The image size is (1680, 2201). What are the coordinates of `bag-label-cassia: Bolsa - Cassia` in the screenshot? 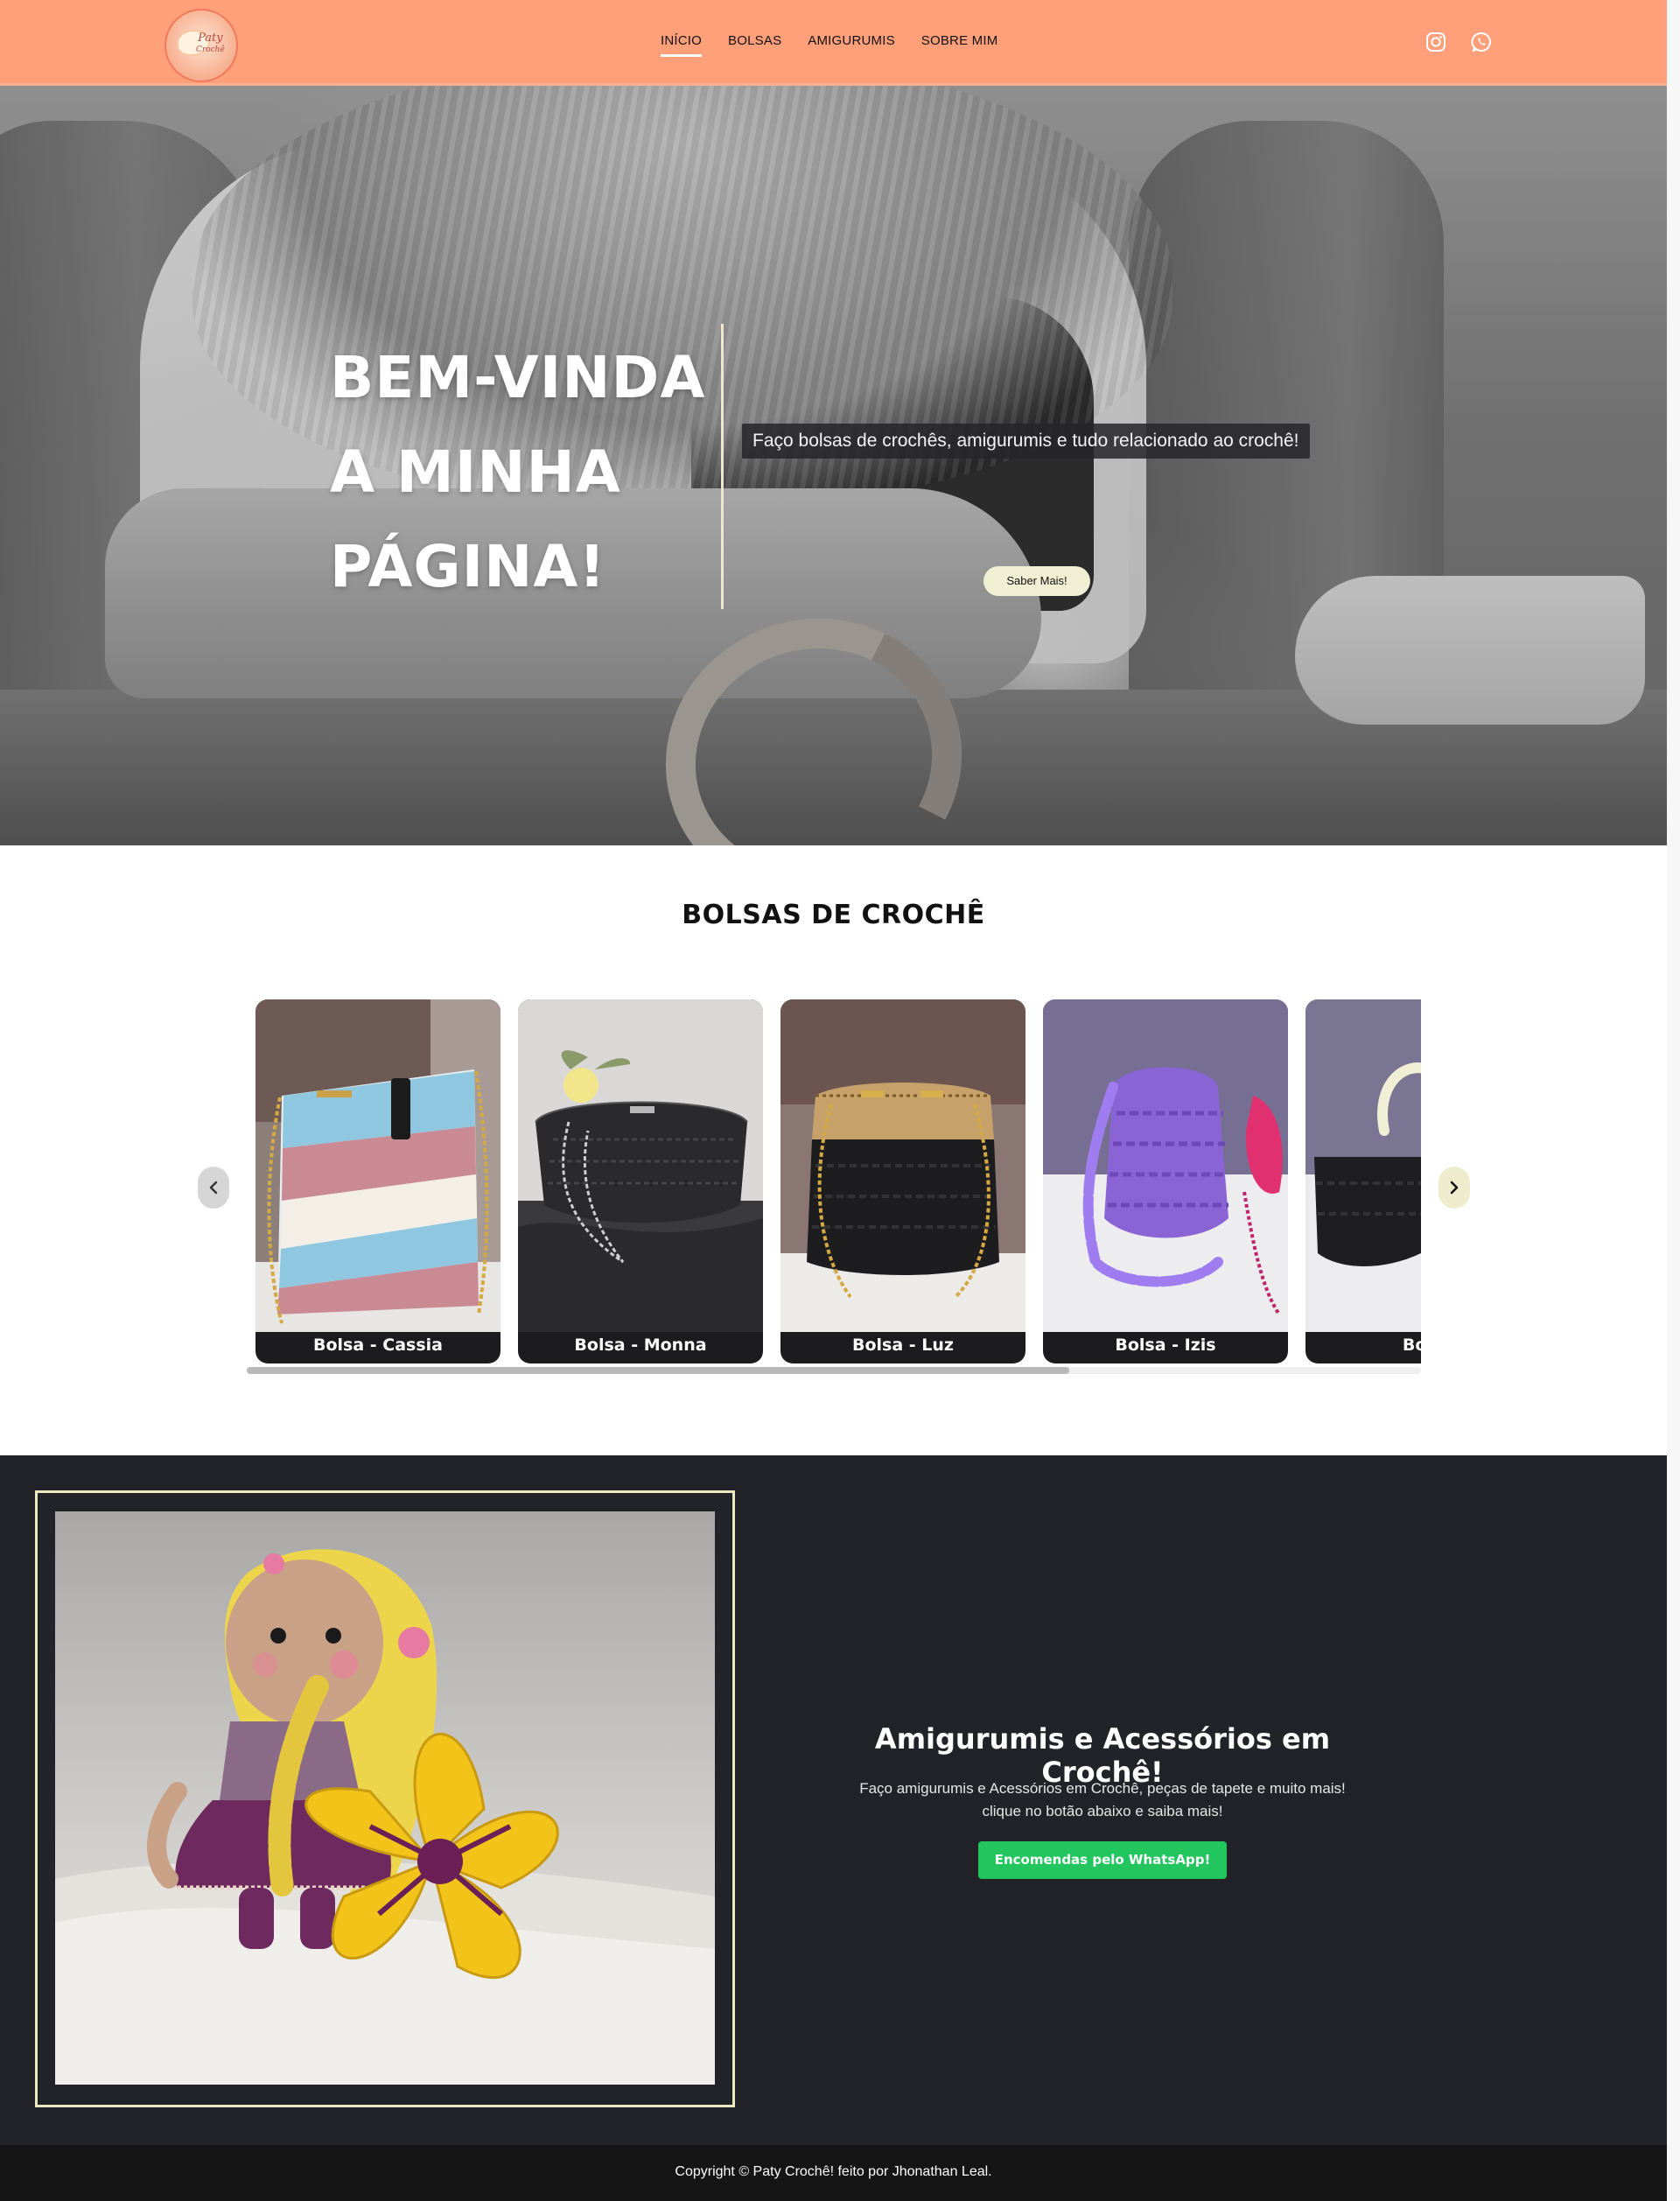 It's located at (377, 1345).